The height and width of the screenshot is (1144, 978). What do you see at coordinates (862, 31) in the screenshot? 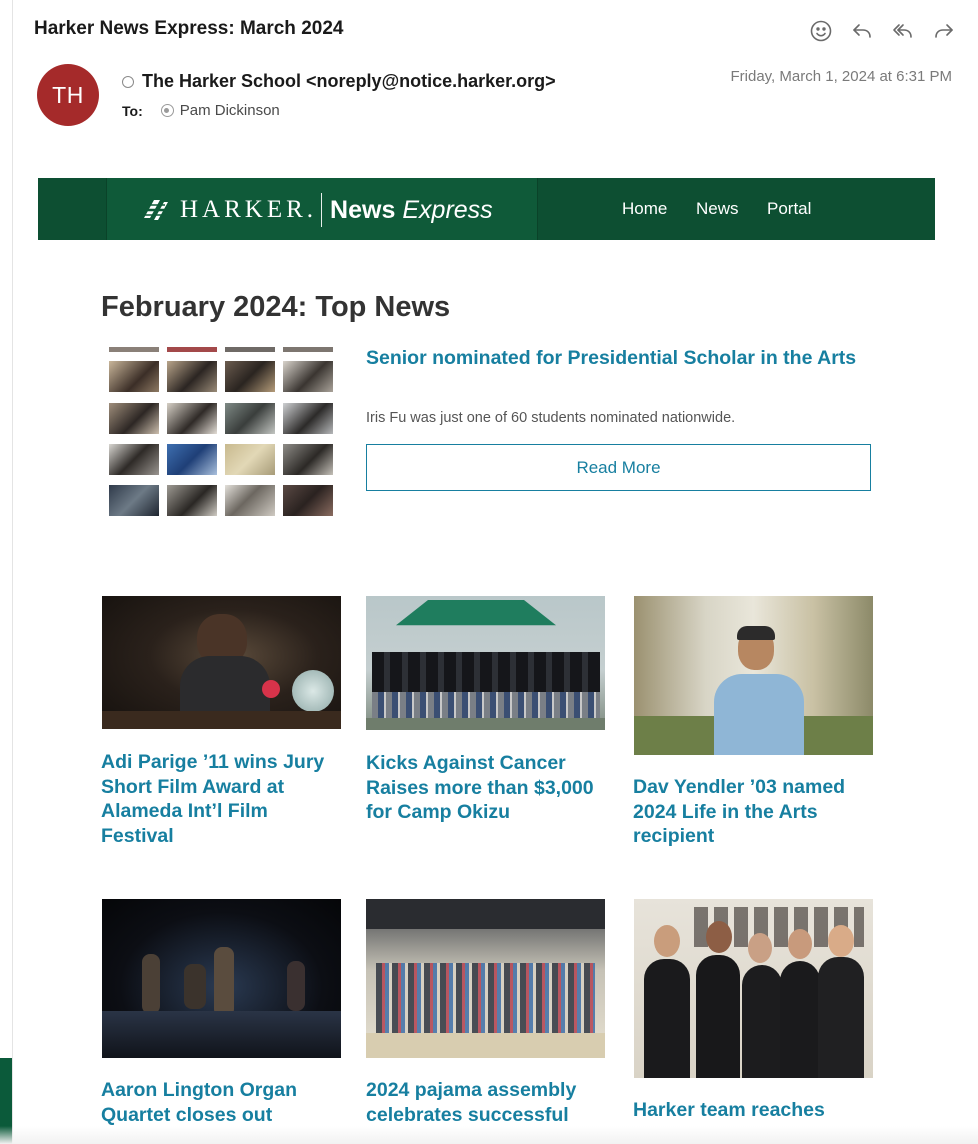
I see `reply-icon` at bounding box center [862, 31].